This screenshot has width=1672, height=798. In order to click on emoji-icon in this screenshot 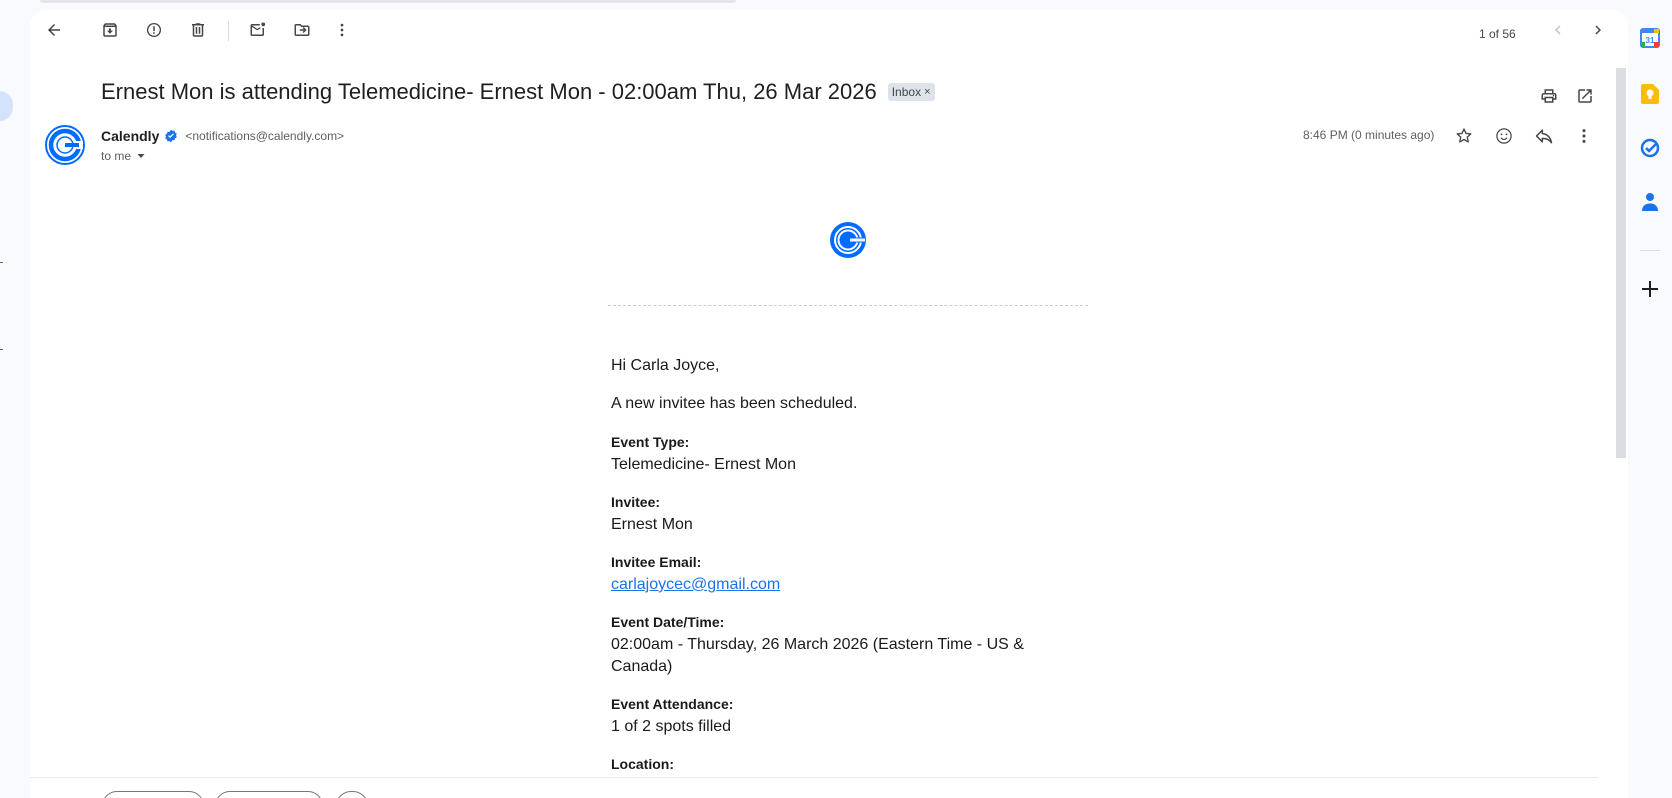, I will do `click(1504, 136)`.